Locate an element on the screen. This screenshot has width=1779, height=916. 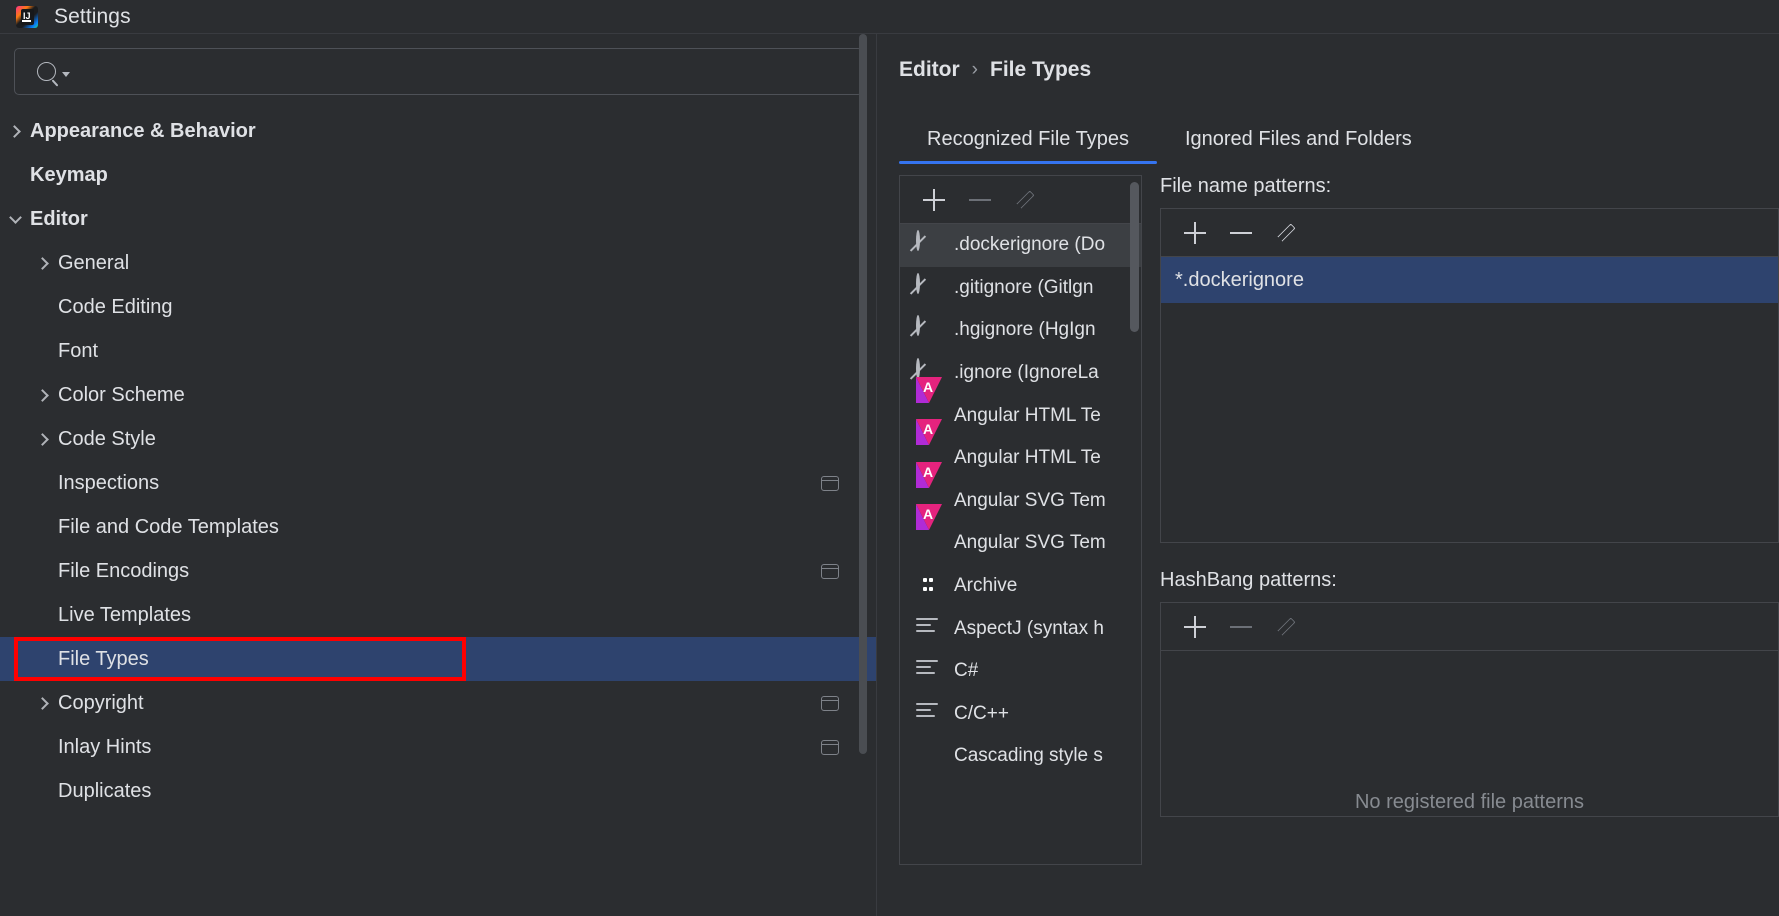
edit-file-type-button is located at coordinates (1026, 200).